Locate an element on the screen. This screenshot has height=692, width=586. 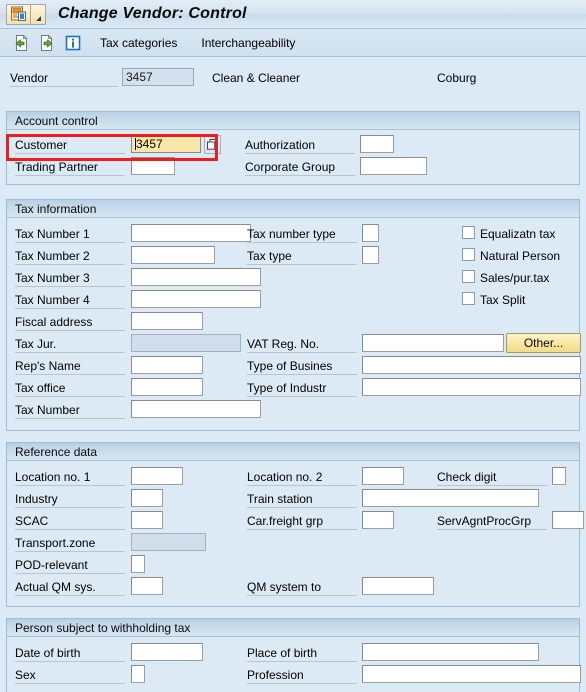
authorization-field is located at coordinates (377, 144).